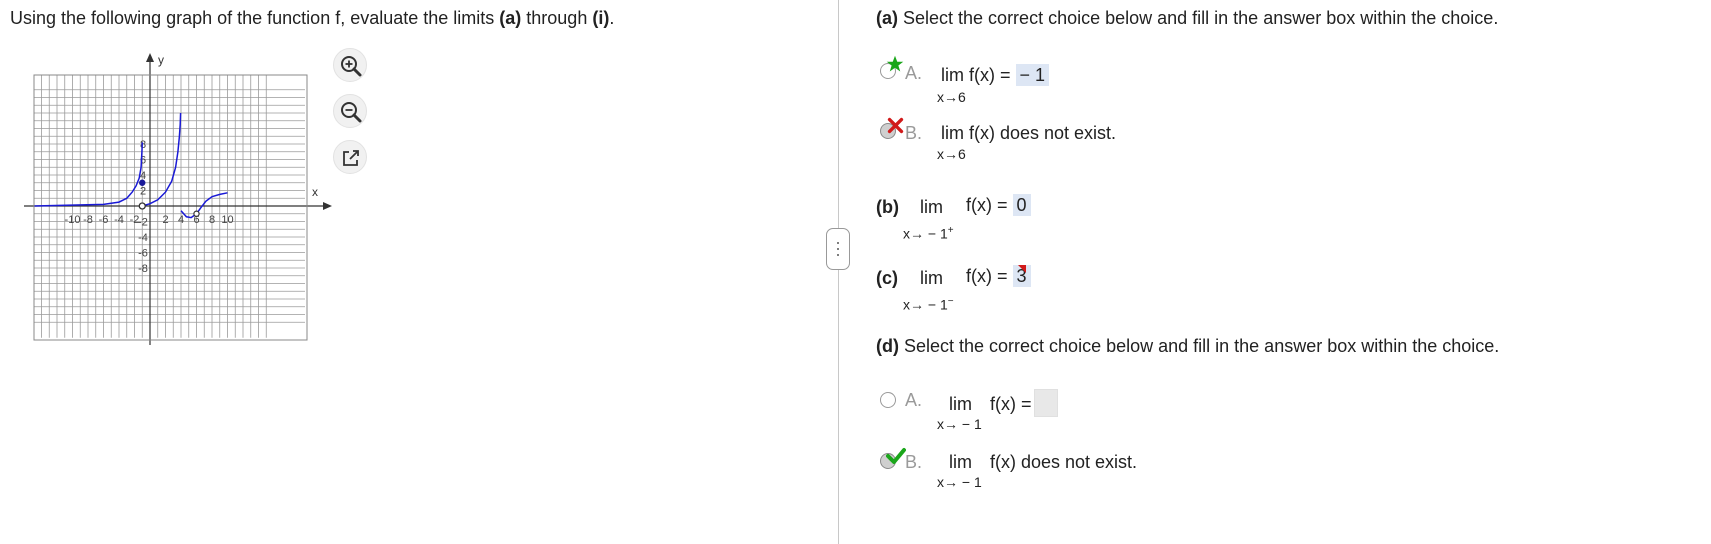  What do you see at coordinates (914, 400) in the screenshot?
I see `part-d-choice-a-letter: A.` at bounding box center [914, 400].